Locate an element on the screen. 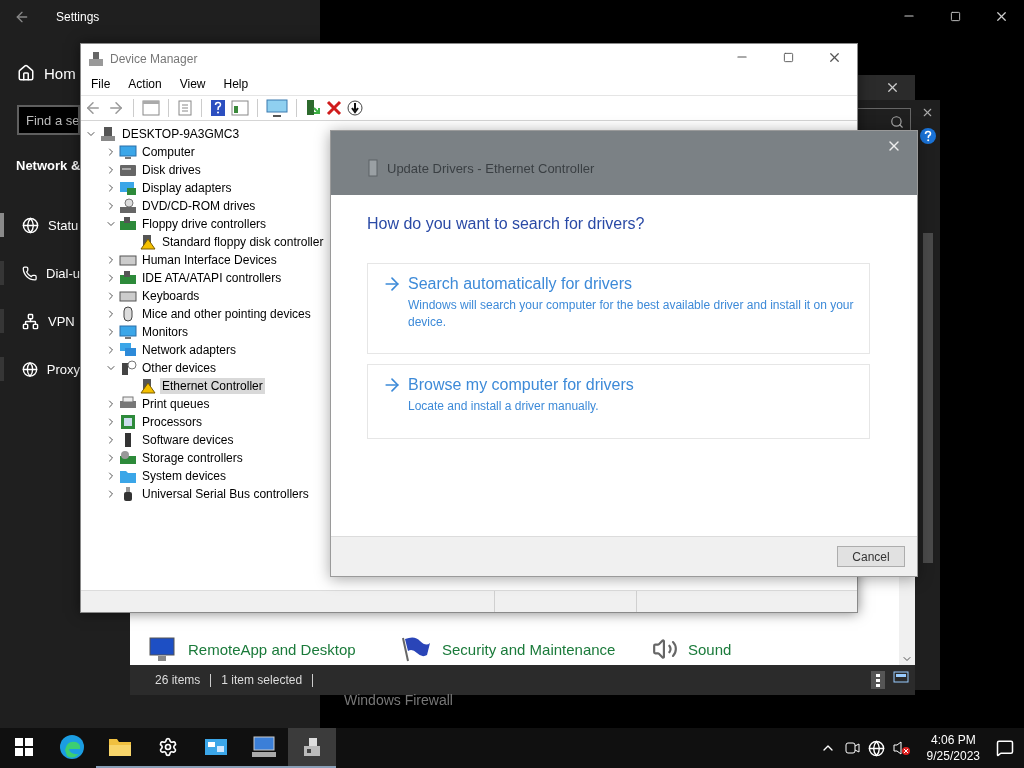 The height and width of the screenshot is (768, 1024). option-title: Search automatically for drivers is located at coordinates (520, 284).